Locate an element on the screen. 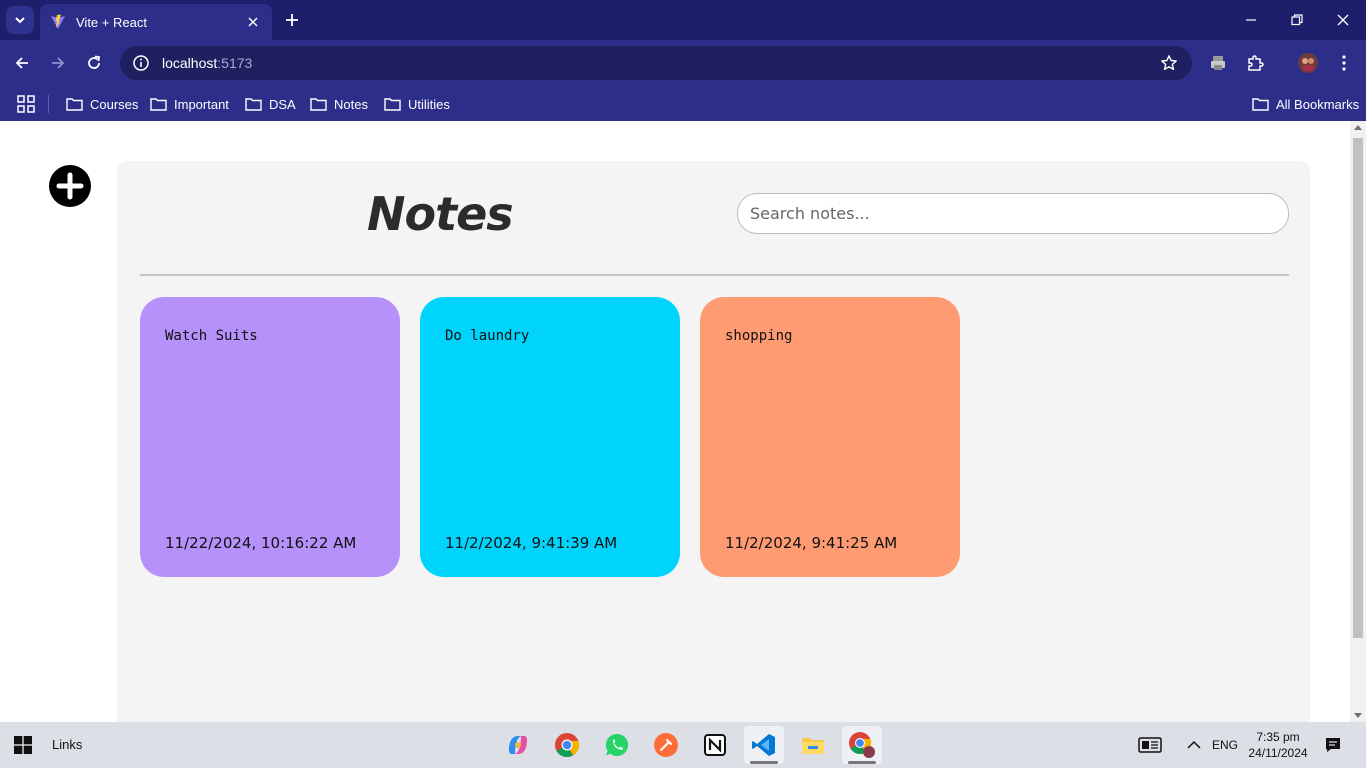  extension-button is located at coordinates (1218, 63).